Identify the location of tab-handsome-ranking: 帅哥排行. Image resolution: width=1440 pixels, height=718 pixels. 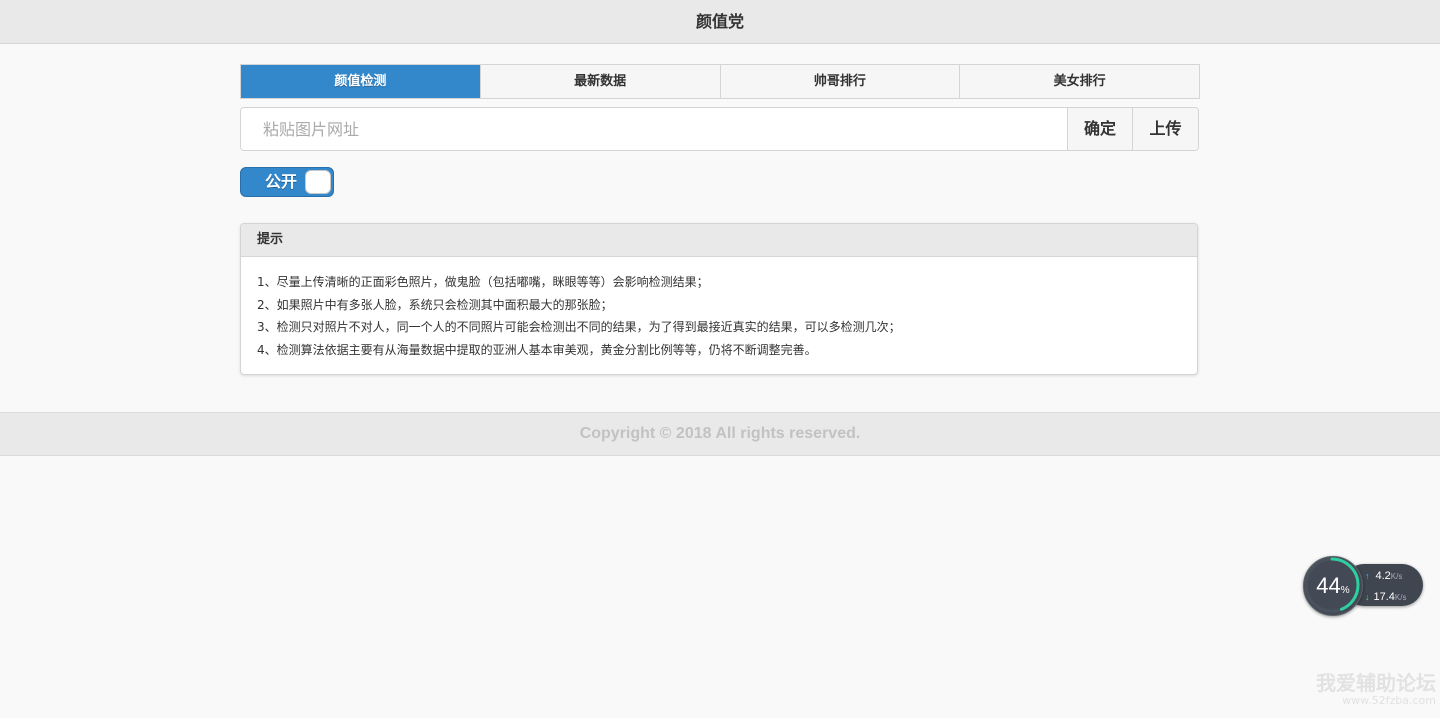
(839, 81).